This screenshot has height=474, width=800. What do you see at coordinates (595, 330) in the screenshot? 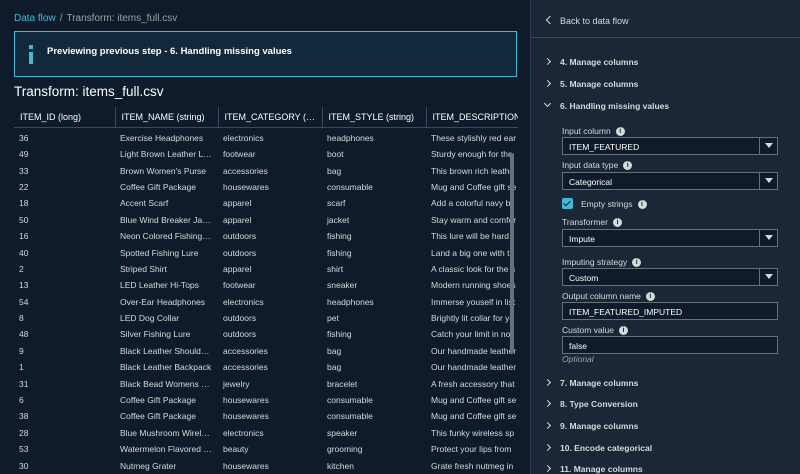
I see `custom-value-label: Custom value i` at bounding box center [595, 330].